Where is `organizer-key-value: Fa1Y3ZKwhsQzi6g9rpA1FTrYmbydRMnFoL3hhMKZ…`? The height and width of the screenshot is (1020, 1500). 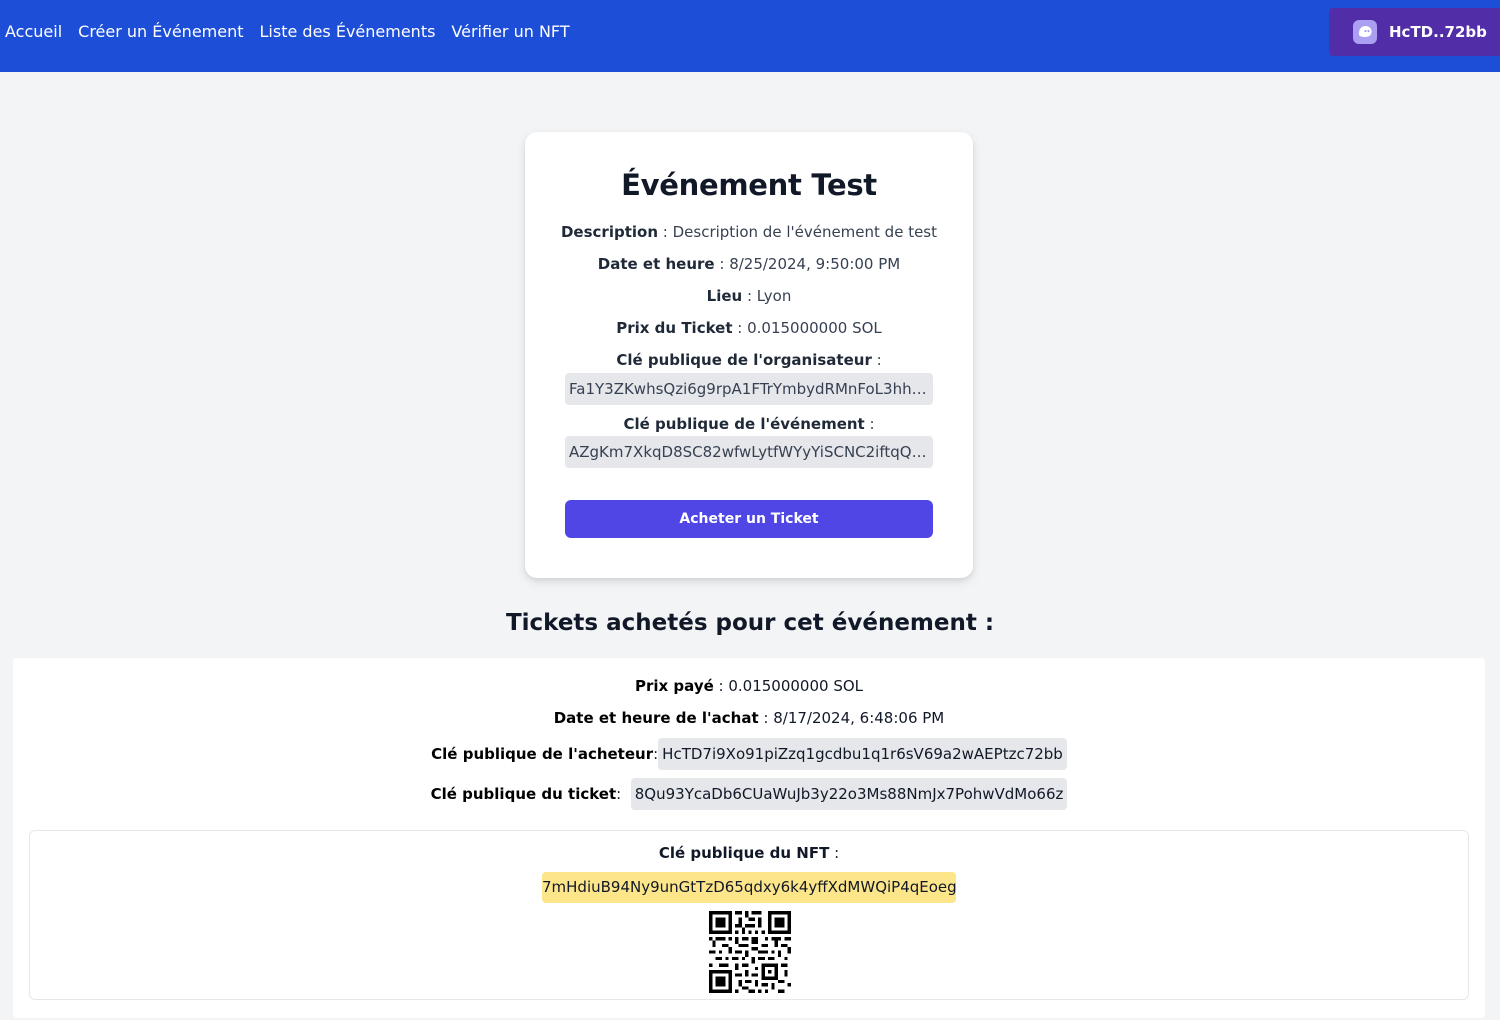 organizer-key-value: Fa1Y3ZKwhsQzi6g9rpA1FTrYmbydRMnFoL3hhMKZ… is located at coordinates (749, 389).